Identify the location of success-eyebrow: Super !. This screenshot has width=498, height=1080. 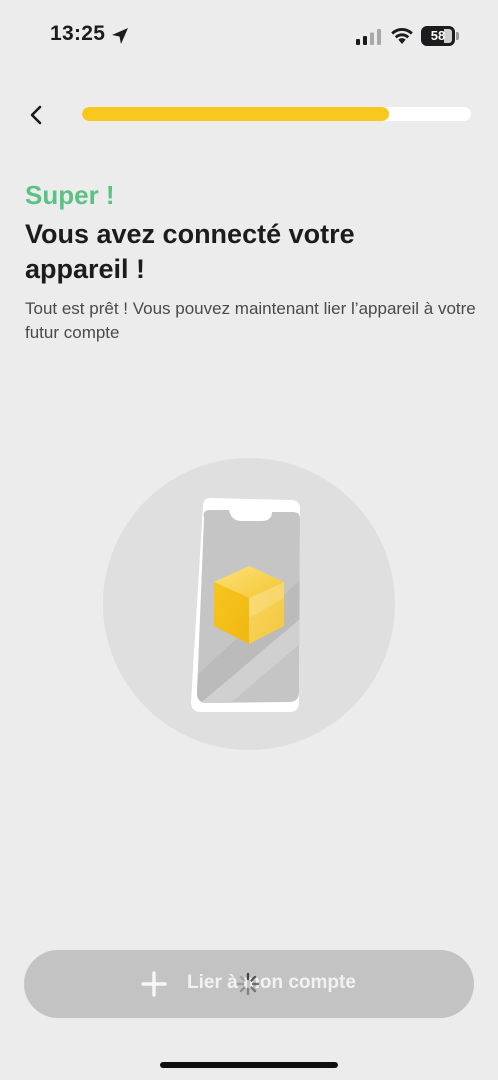
(70, 195).